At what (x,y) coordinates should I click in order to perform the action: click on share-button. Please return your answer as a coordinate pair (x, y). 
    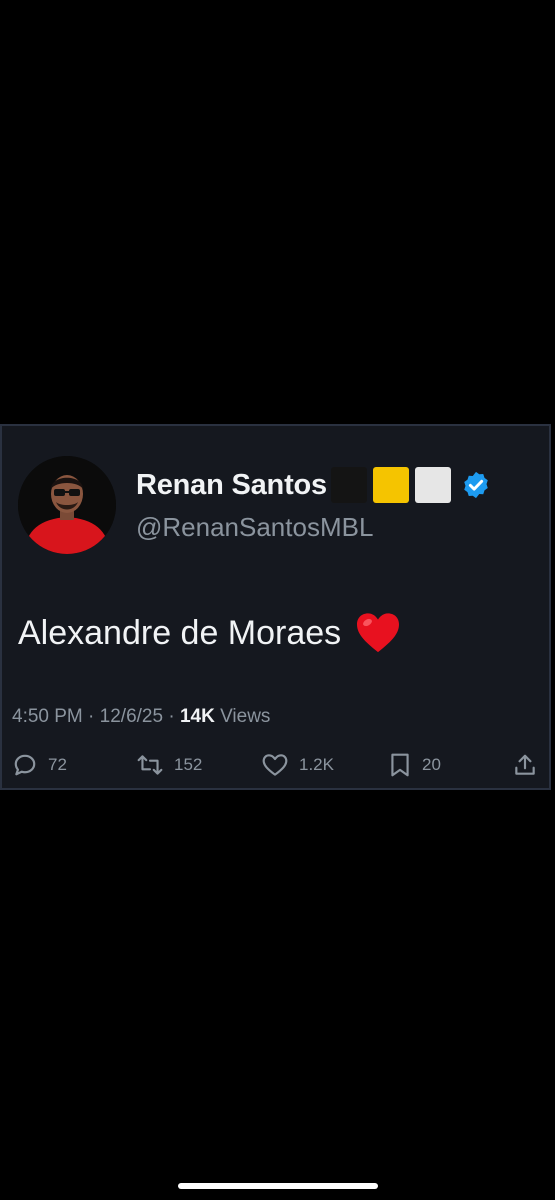
    Looking at the image, I should click on (525, 765).